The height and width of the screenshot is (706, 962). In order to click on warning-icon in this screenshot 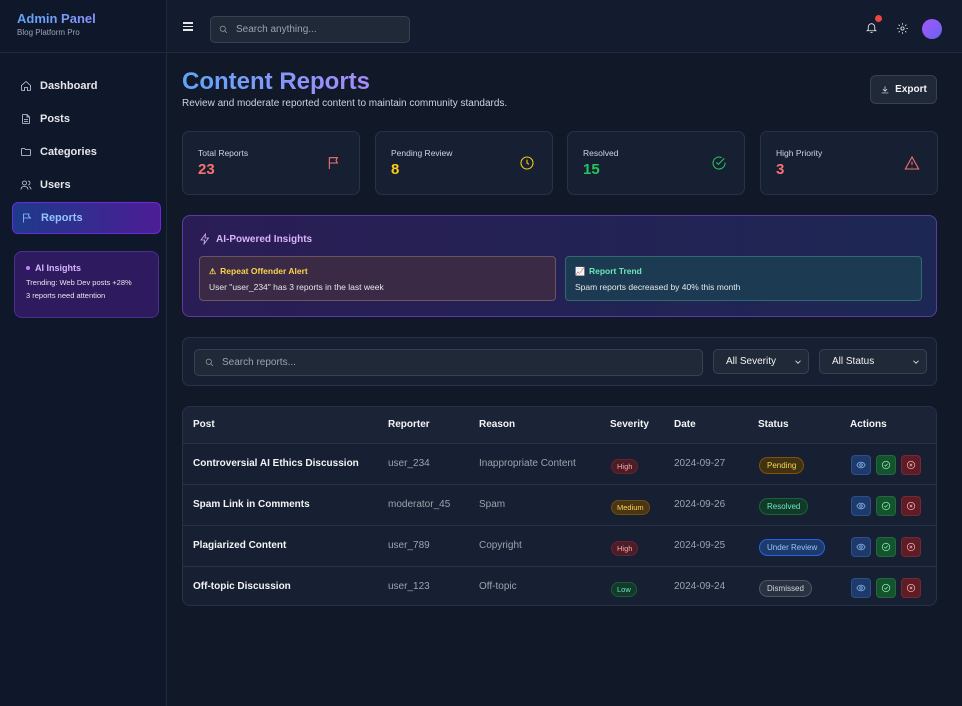, I will do `click(912, 162)`.